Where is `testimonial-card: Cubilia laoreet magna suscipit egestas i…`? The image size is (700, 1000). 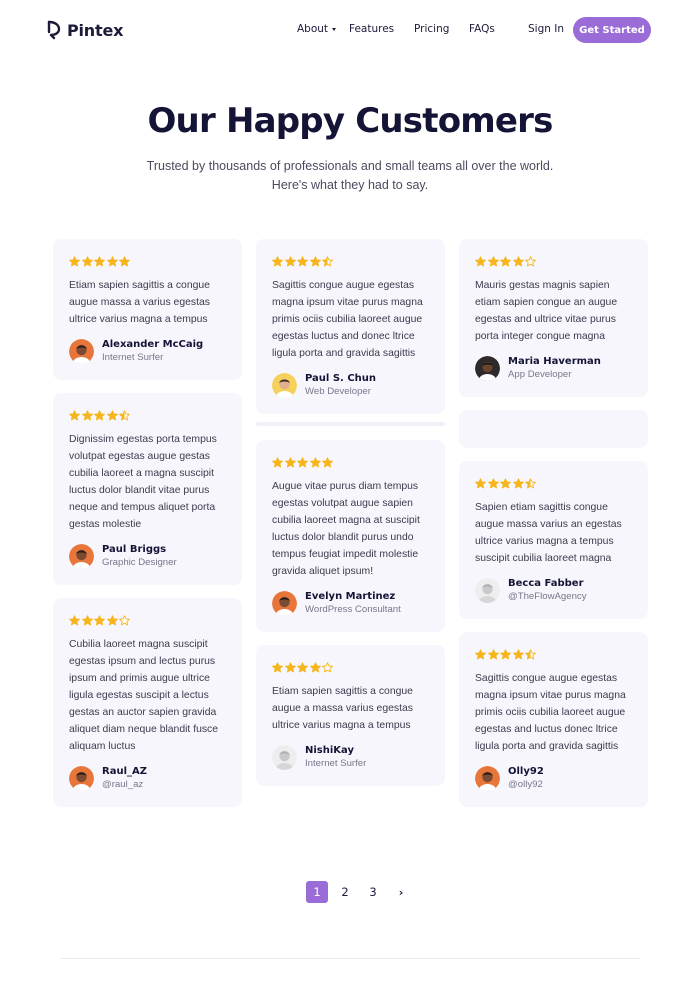 testimonial-card: Cubilia laoreet magna suscipit egestas i… is located at coordinates (147, 702).